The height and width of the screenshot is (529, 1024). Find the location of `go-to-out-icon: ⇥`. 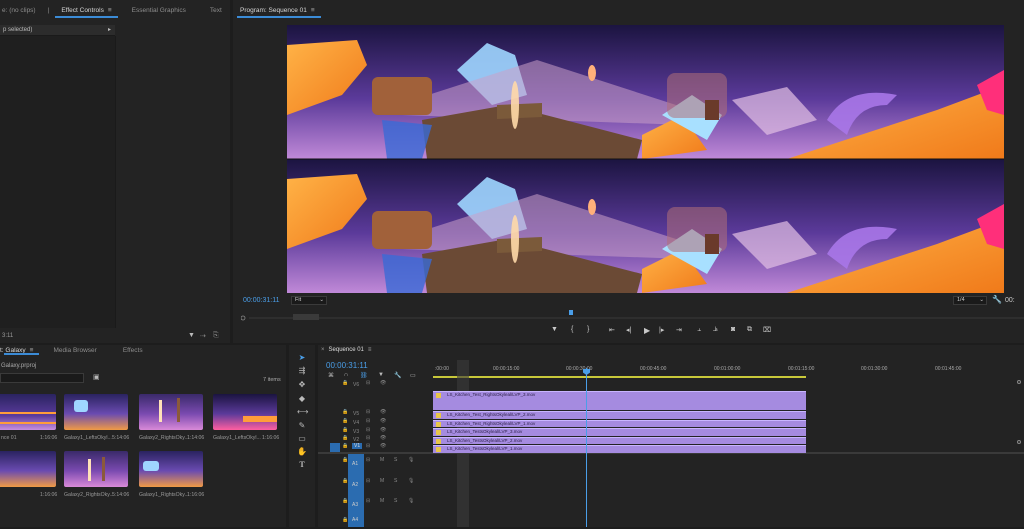

go-to-out-icon: ⇥ is located at coordinates (679, 330).